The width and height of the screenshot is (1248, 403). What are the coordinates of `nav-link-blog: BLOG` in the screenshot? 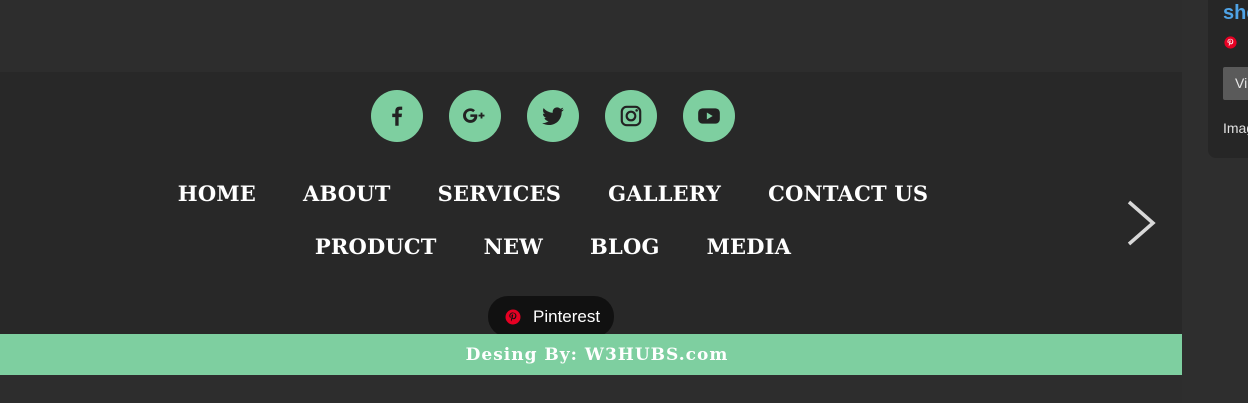 It's located at (625, 246).